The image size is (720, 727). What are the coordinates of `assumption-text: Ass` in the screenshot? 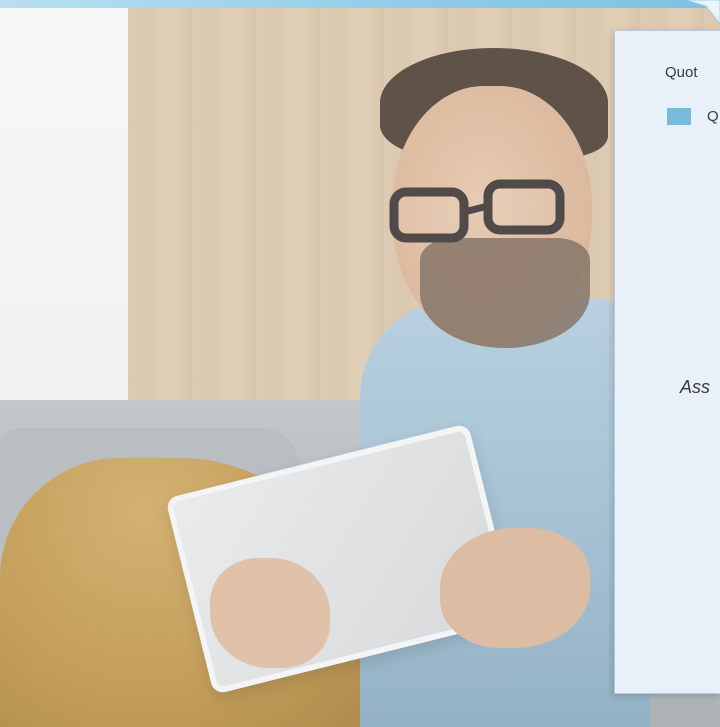 It's located at (695, 387).